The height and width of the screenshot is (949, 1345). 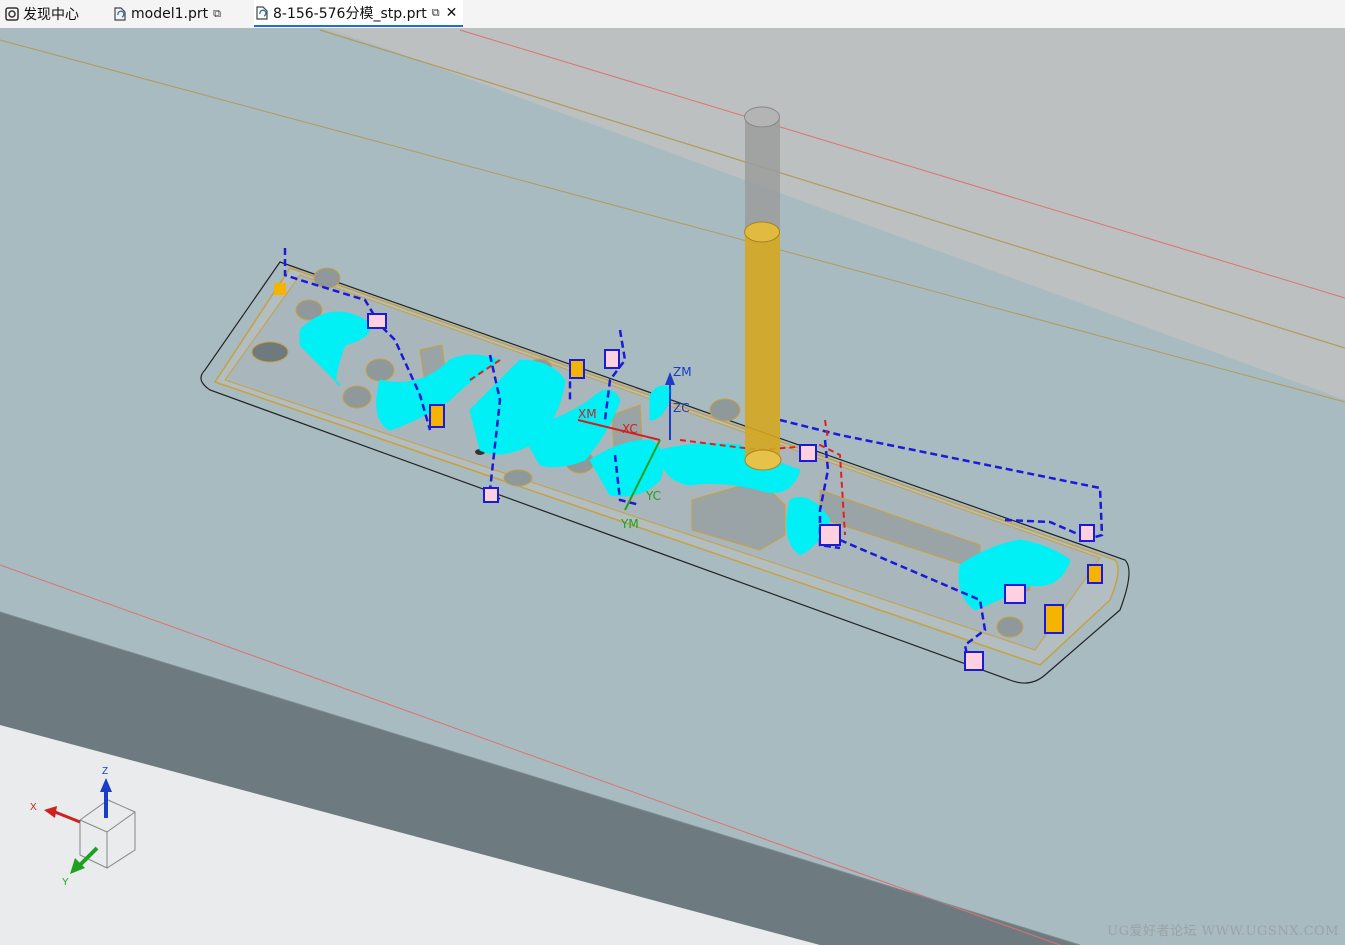 I want to click on close-tab-icon: ✕, so click(x=452, y=13).